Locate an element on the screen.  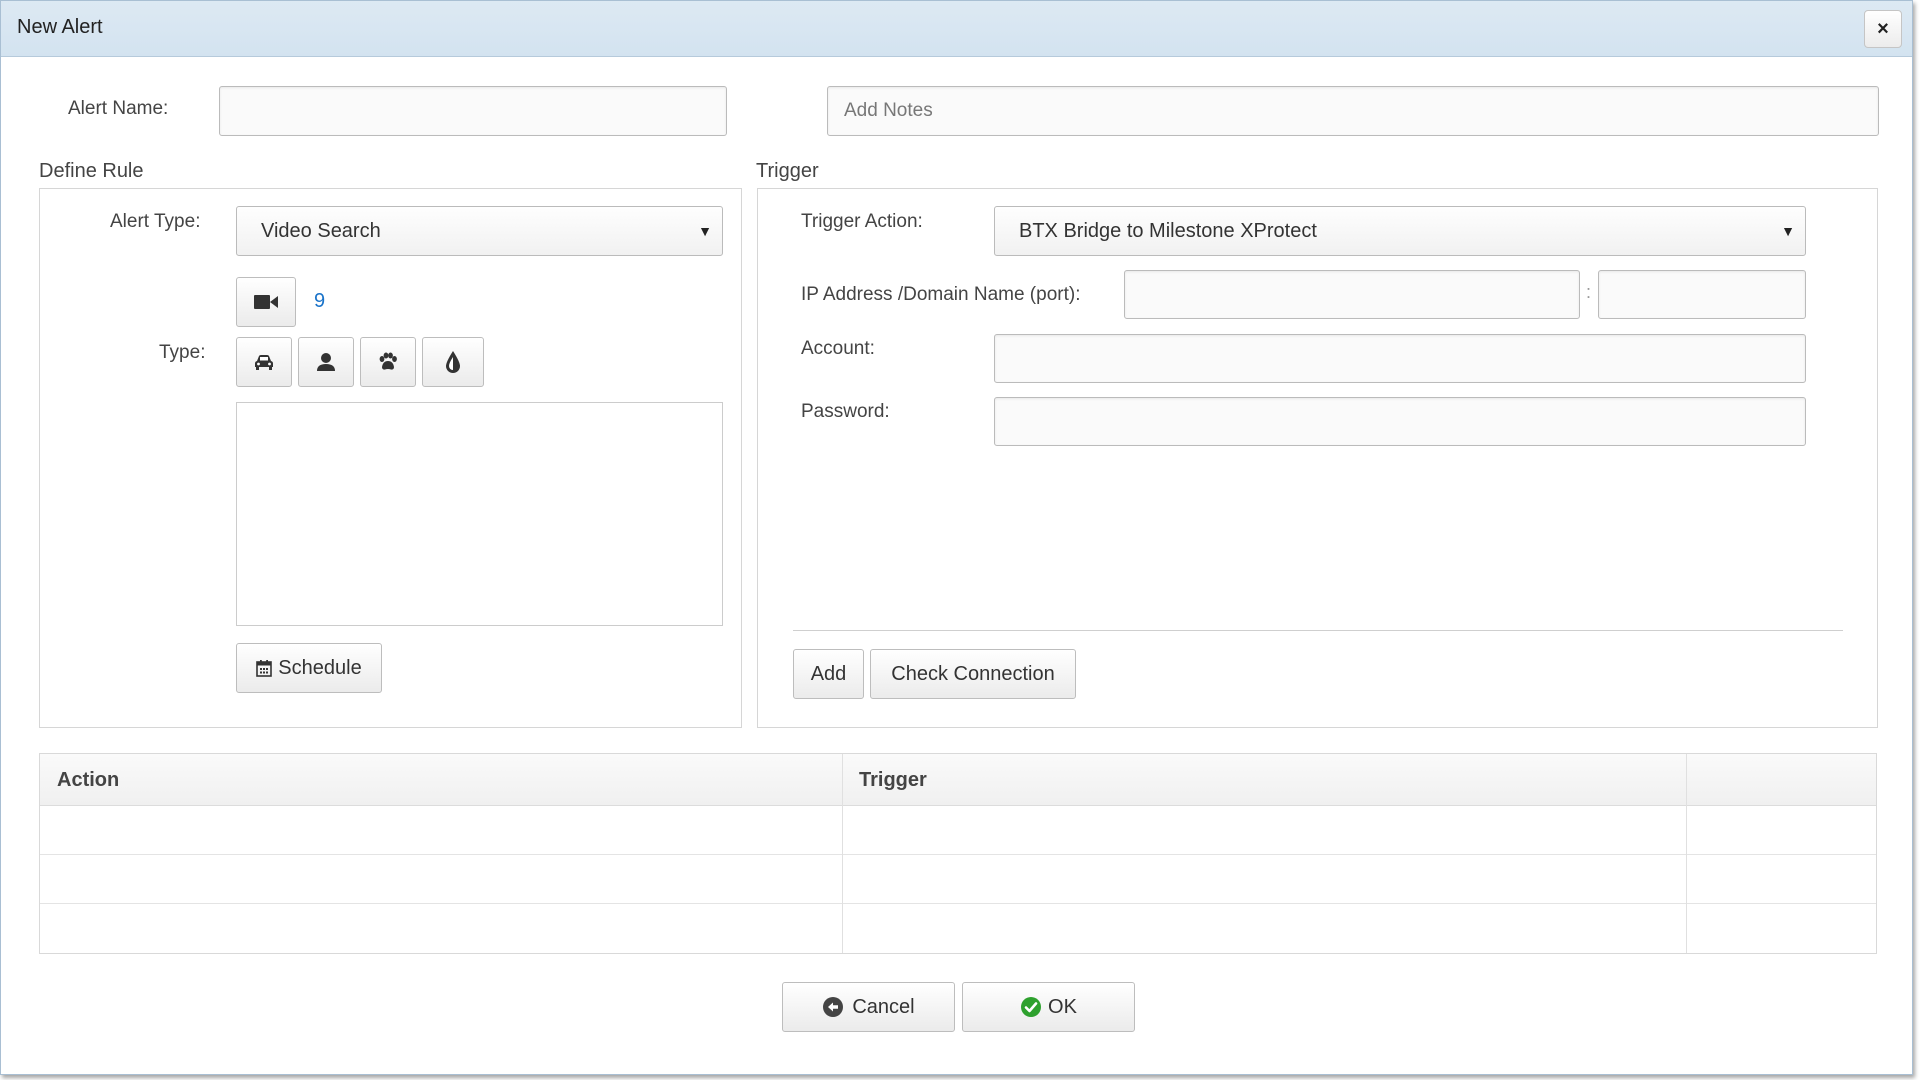
drop-icon is located at coordinates (453, 362).